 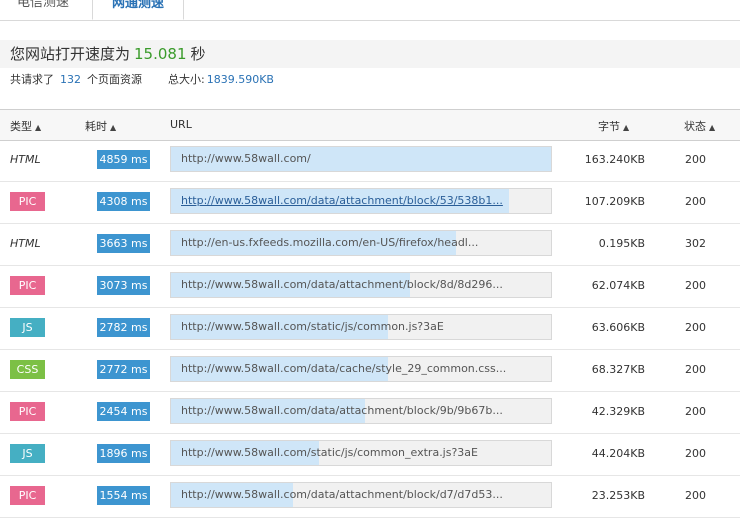 What do you see at coordinates (618, 411) in the screenshot?
I see `byte-size: 42.329KB` at bounding box center [618, 411].